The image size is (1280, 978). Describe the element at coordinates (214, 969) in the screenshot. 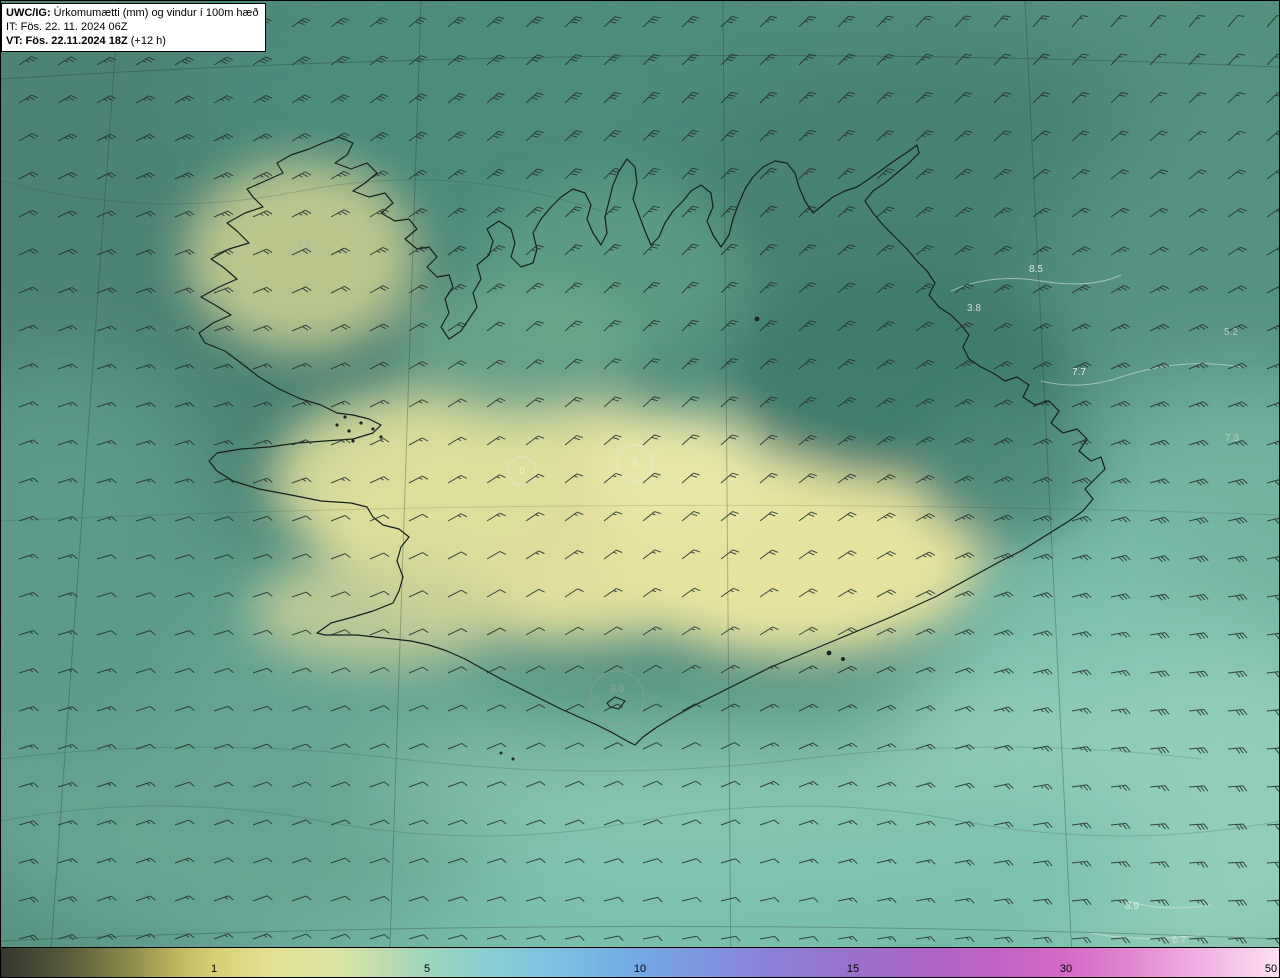

I see `colorbar-tick-label: 1` at that location.